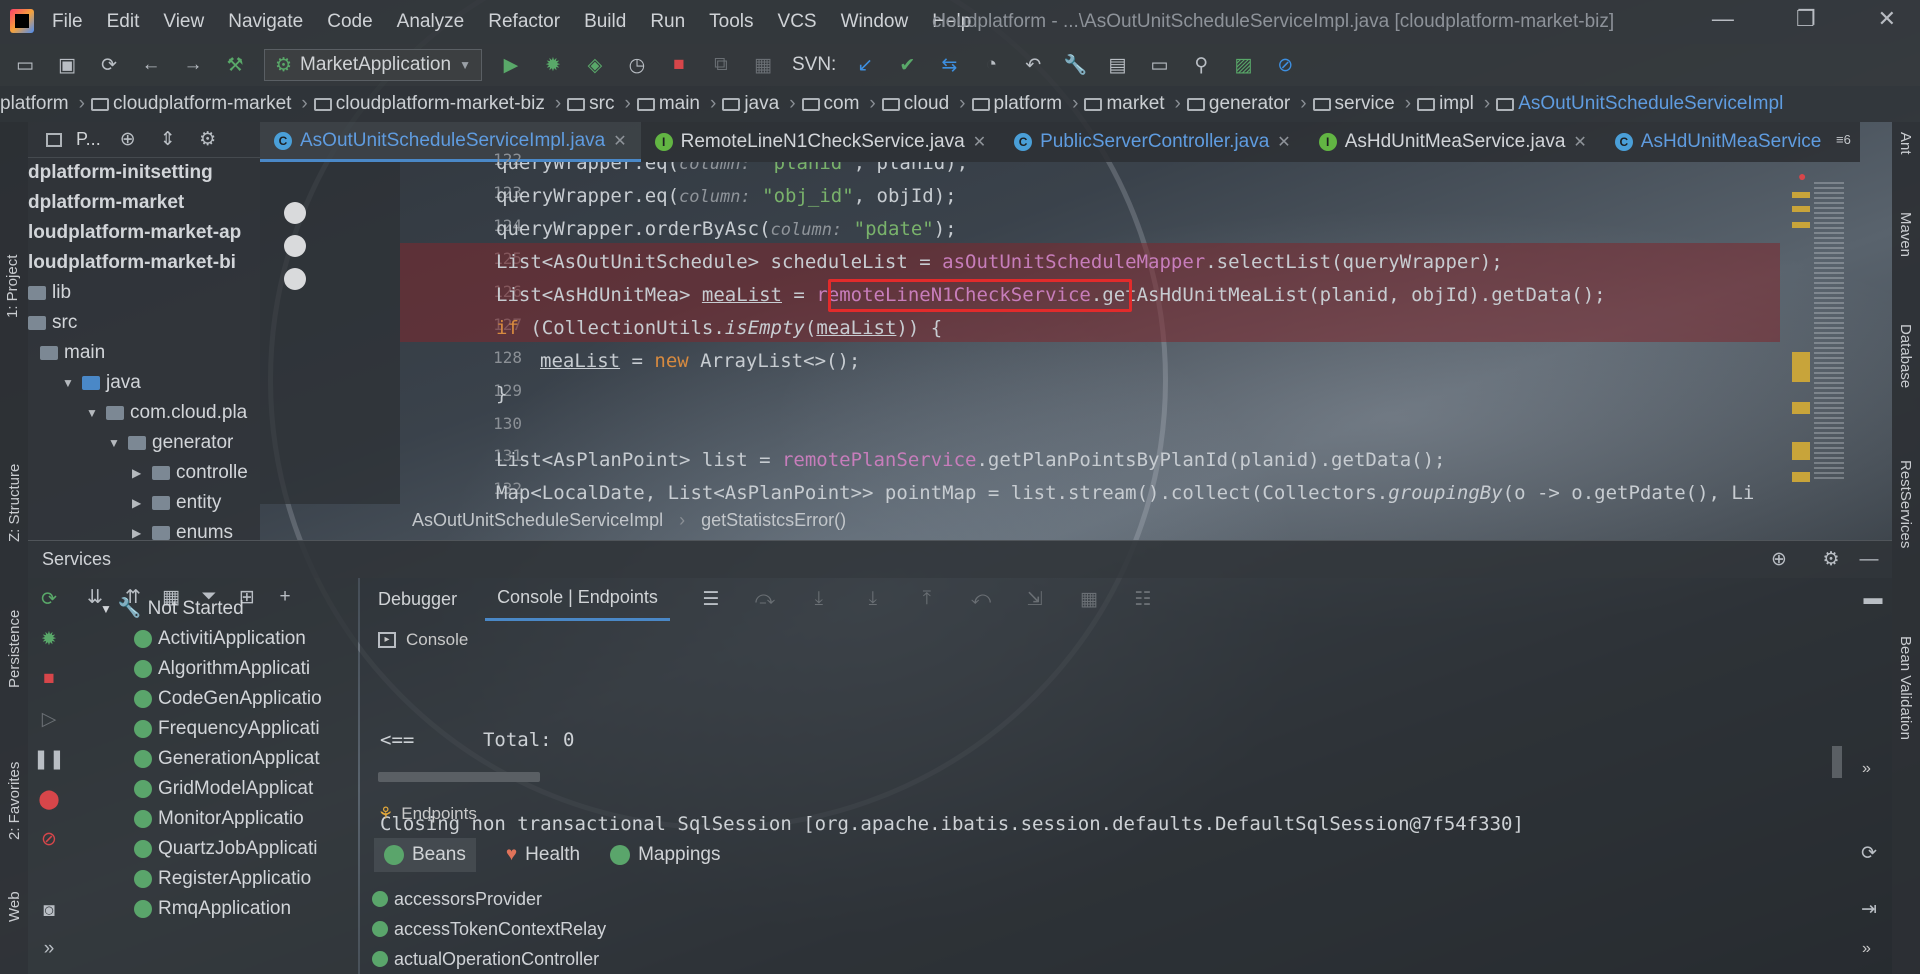  I want to click on editor-tab: C AsOutUnitScheduleServiceImpl.java ✕, so click(450, 142).